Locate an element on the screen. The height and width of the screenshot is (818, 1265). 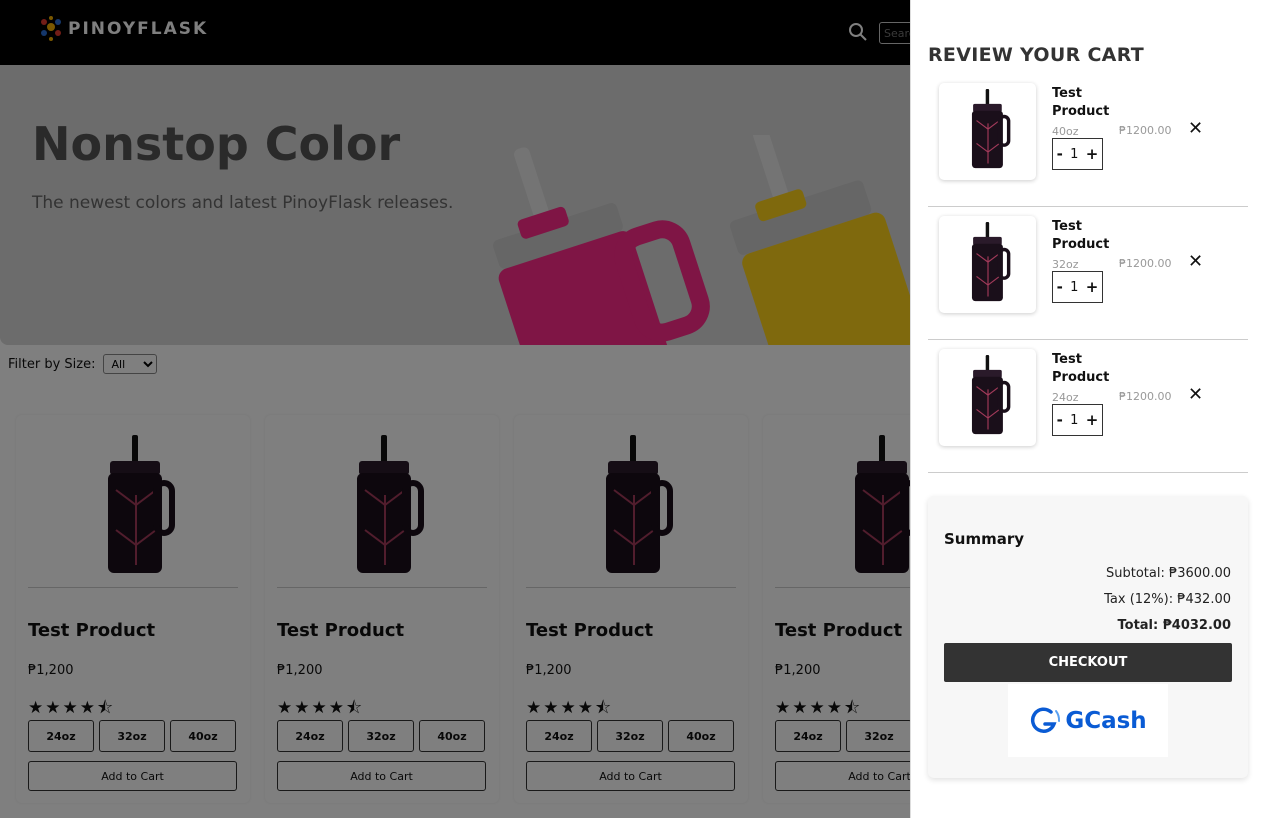
gcash-button: GCash is located at coordinates (1088, 720).